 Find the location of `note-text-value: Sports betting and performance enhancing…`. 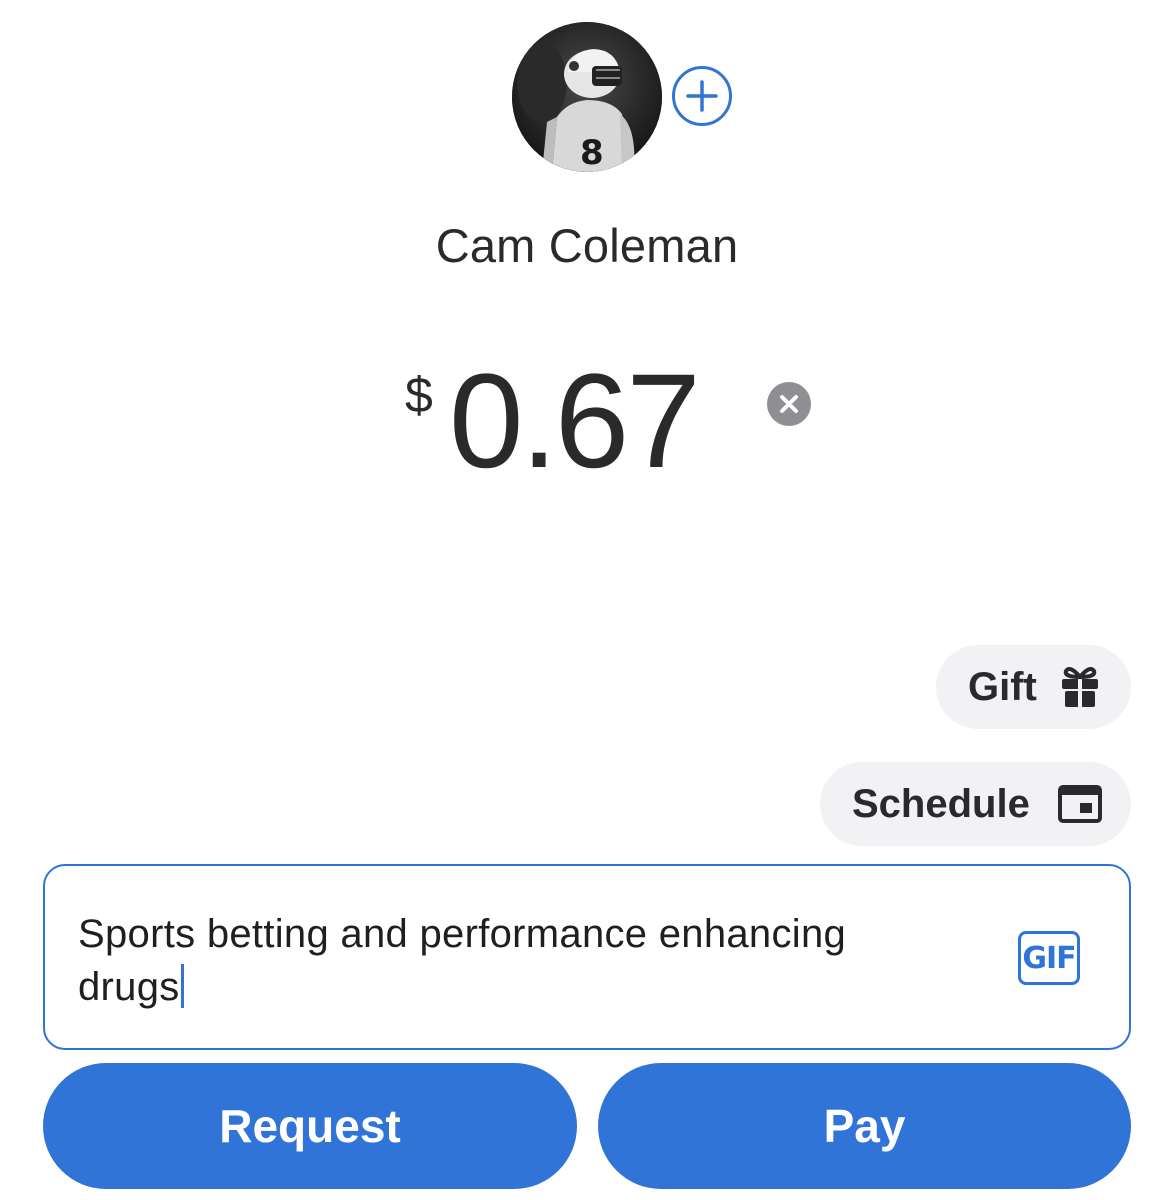

note-text-value: Sports betting and performance enhancing… is located at coordinates (462, 960).